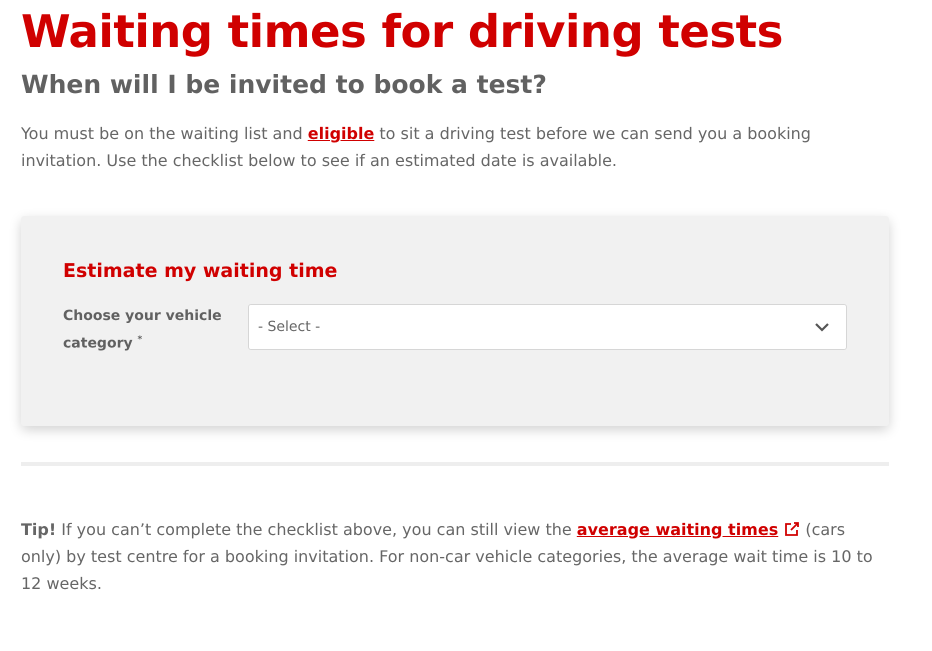 The image size is (932, 651). What do you see at coordinates (143, 330) in the screenshot?
I see `field-label: Choose your vehicle category $^{*}$` at bounding box center [143, 330].